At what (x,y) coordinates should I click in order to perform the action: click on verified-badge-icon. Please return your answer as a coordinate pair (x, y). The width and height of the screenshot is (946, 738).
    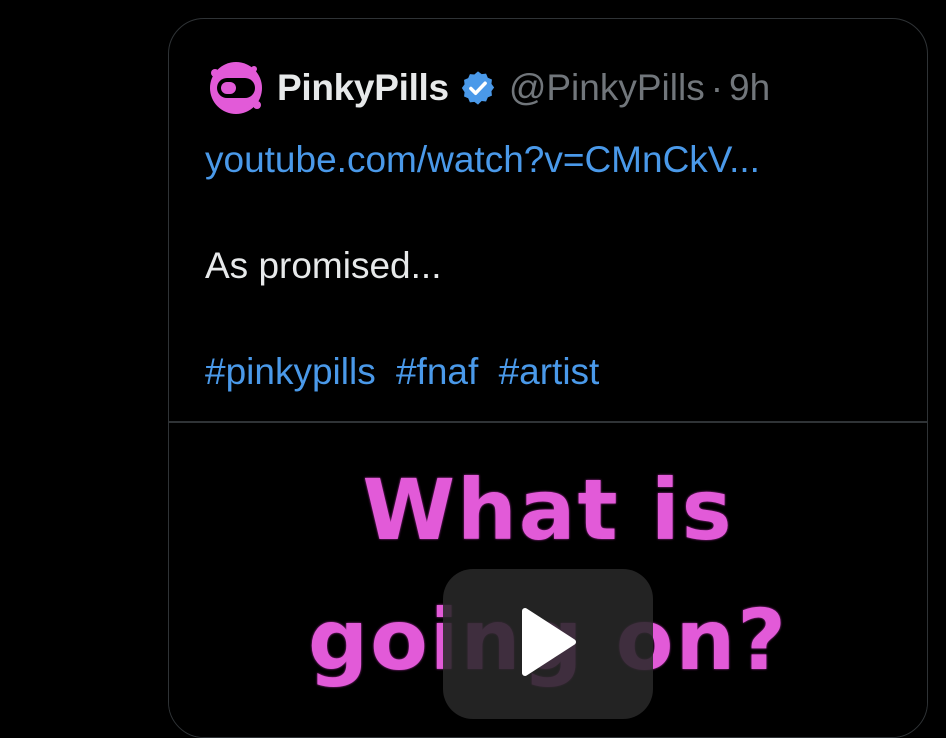
    Looking at the image, I should click on (477, 88).